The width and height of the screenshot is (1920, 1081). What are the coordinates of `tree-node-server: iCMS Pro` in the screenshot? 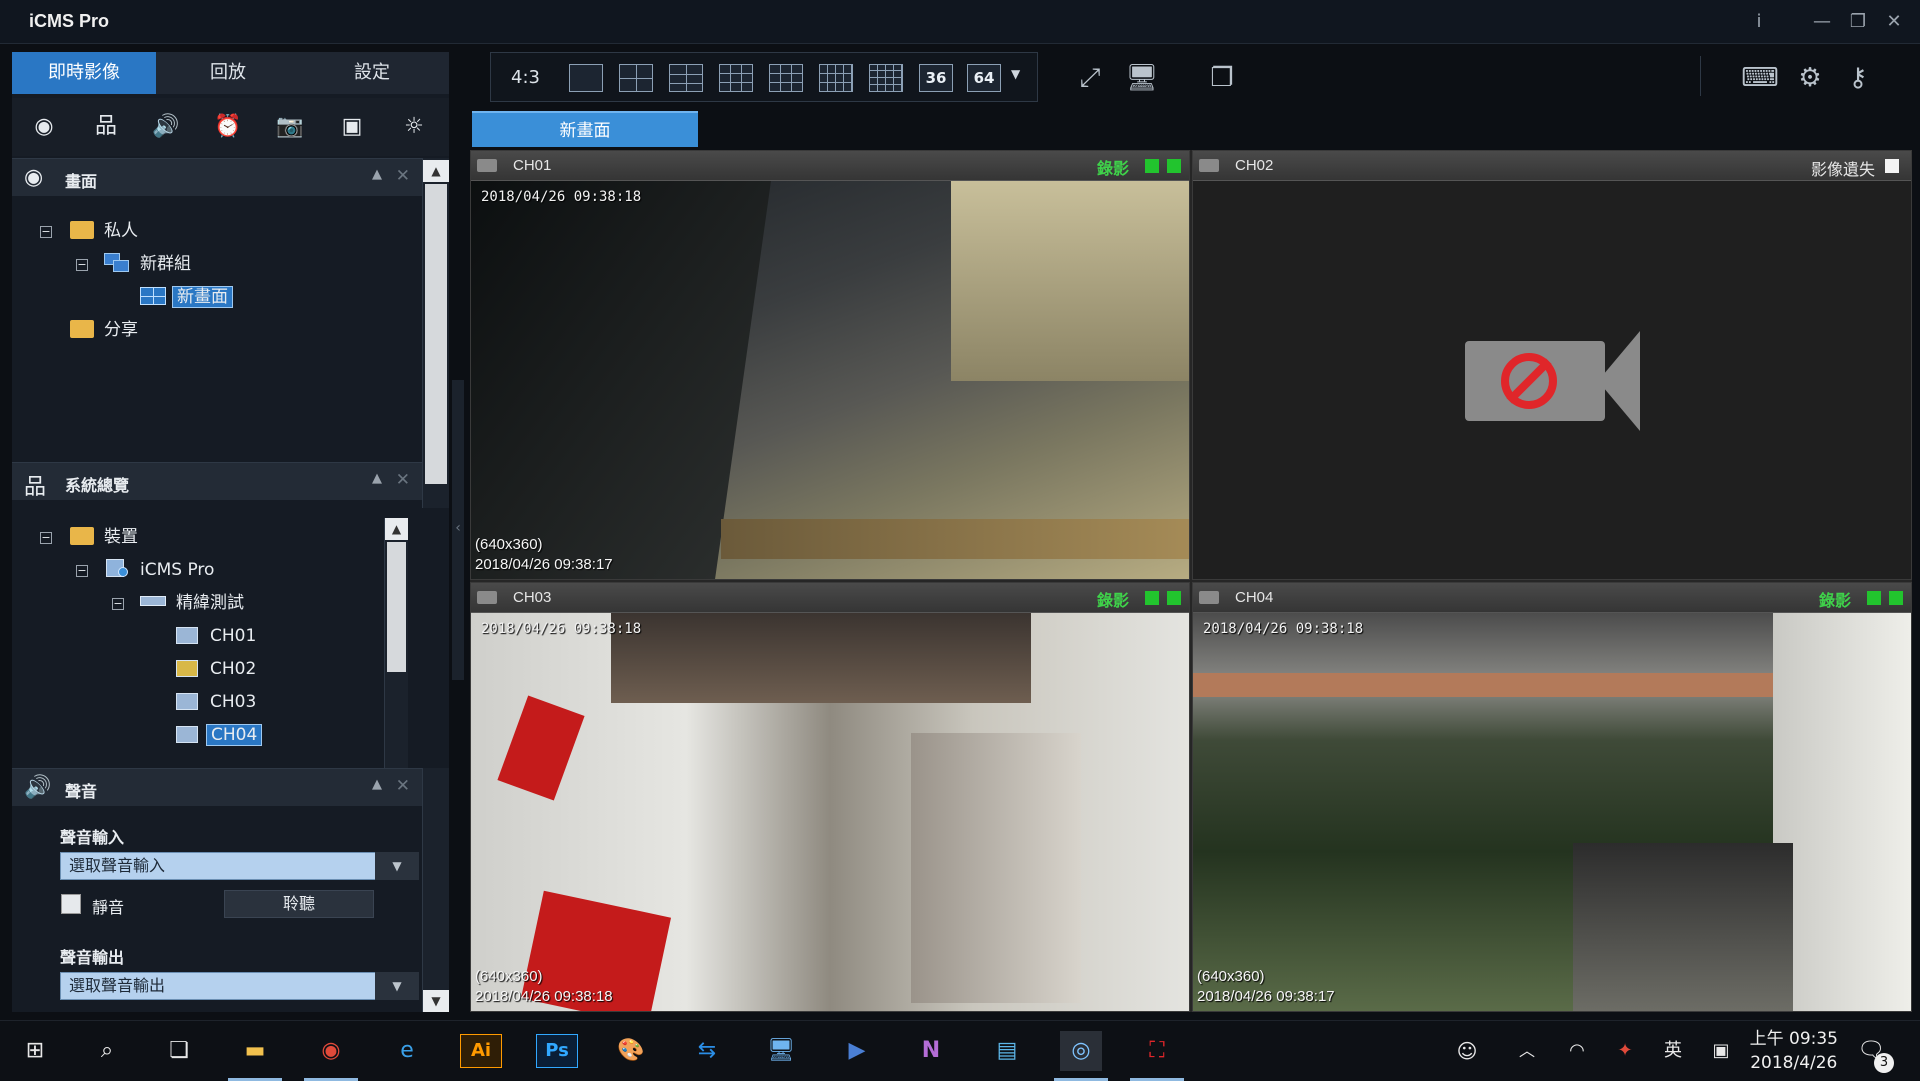 It's located at (161, 570).